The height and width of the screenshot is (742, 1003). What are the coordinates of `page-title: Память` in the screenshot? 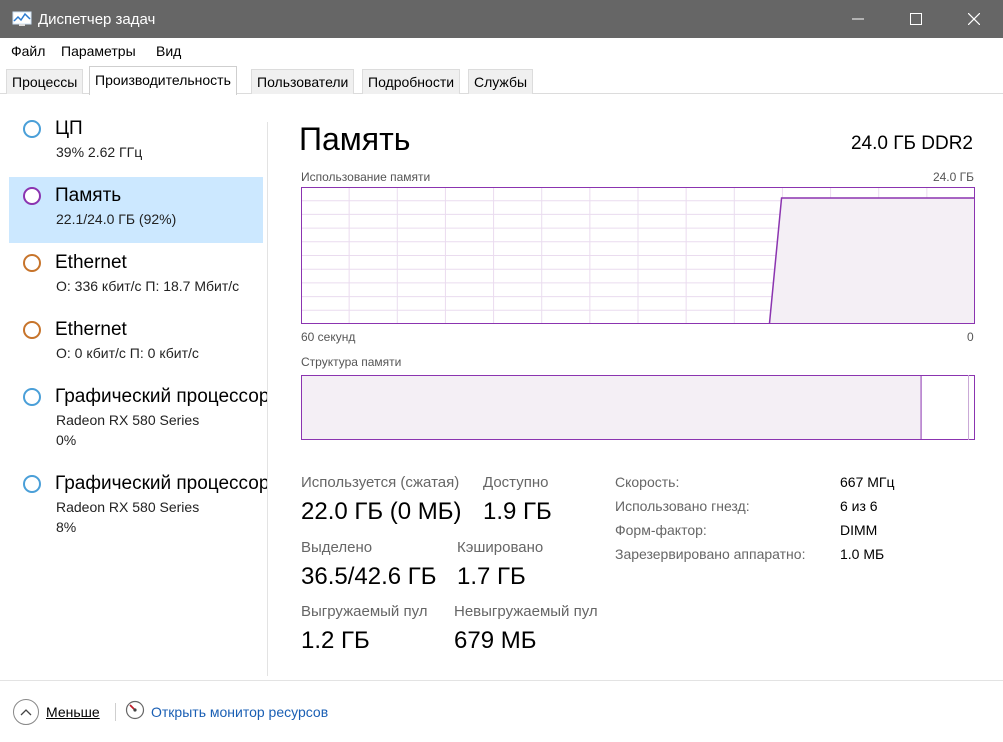 It's located at (355, 139).